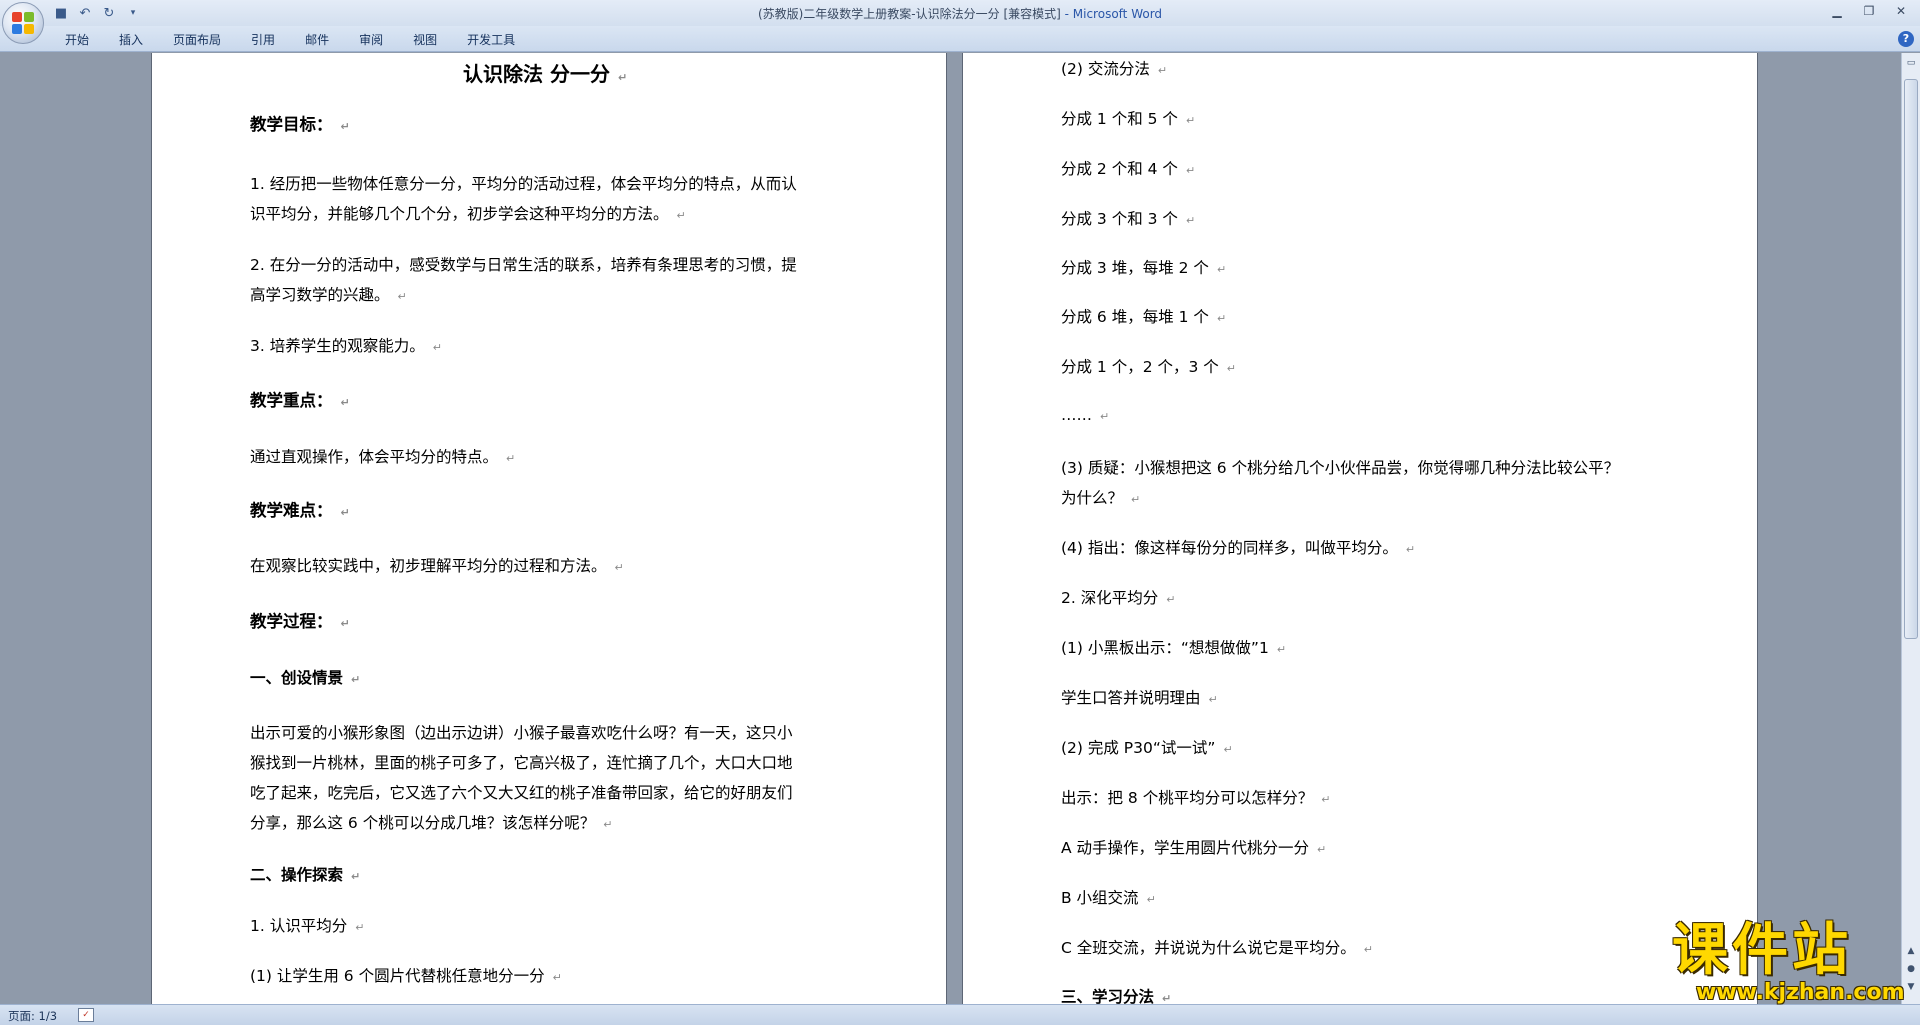  I want to click on ribbon-tabs: 开始 插入 页面布局 引用 邮件 审阅 视图 开发工具, so click(290, 40).